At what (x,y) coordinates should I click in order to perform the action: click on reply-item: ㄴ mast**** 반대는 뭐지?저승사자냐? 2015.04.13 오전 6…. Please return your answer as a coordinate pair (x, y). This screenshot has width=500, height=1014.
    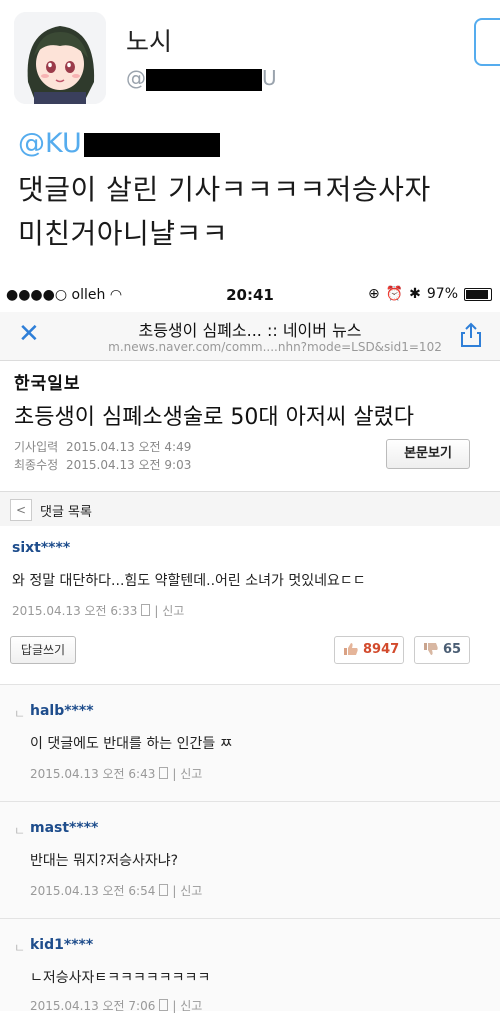
    Looking at the image, I should click on (250, 860).